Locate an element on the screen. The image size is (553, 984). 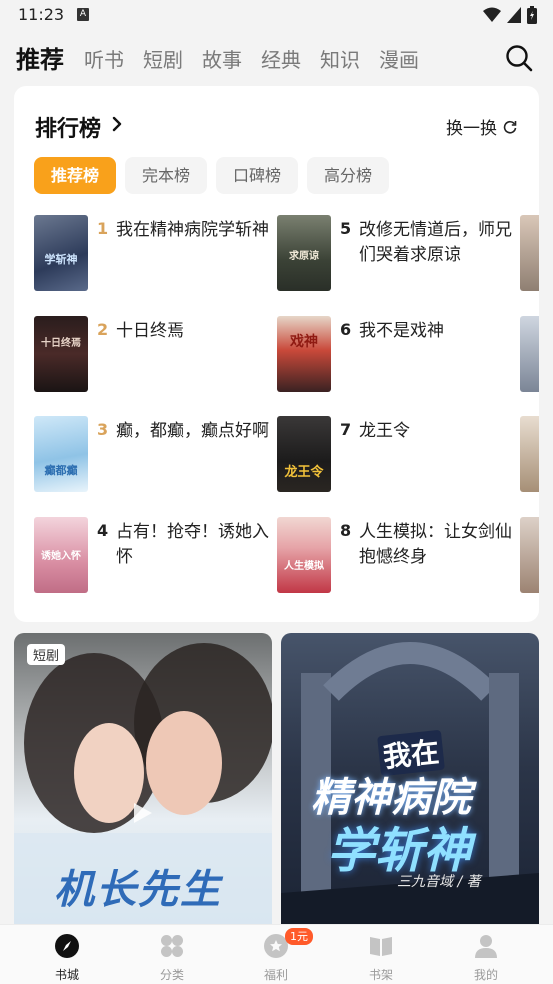
play-icon is located at coordinates (143, 813).